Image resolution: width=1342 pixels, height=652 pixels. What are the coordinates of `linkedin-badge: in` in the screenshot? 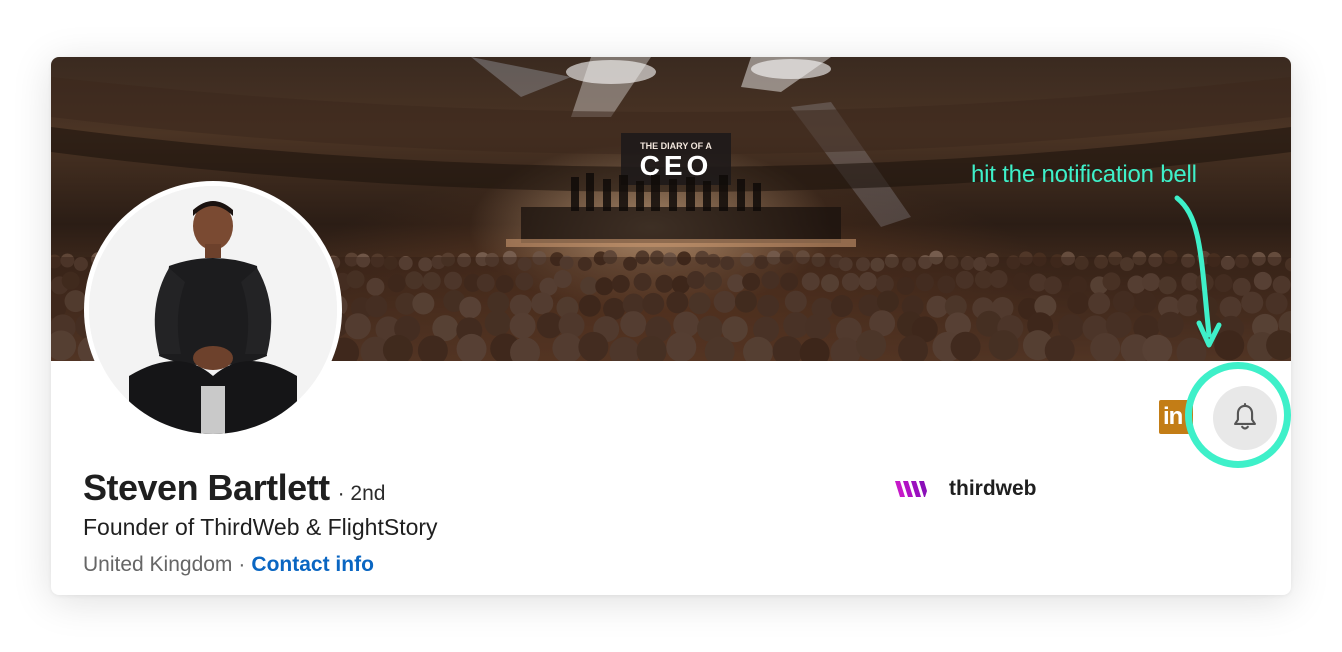 It's located at (1176, 417).